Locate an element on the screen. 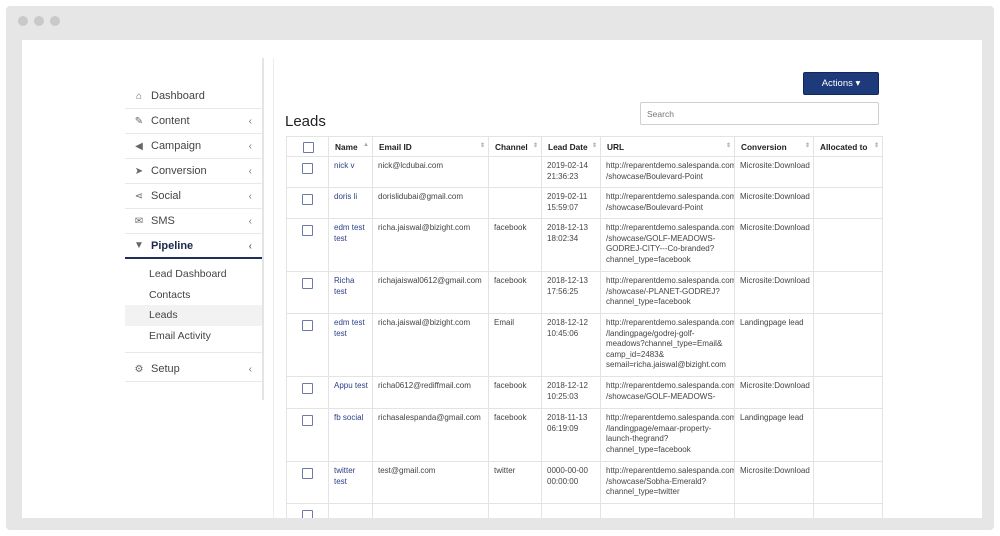  column-header-email-id: Email ID ⇕ is located at coordinates (430, 146).